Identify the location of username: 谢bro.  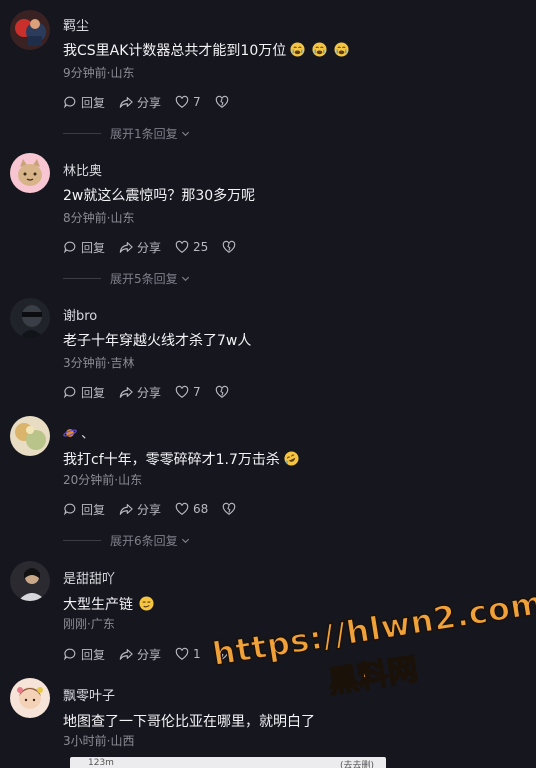
(80, 314).